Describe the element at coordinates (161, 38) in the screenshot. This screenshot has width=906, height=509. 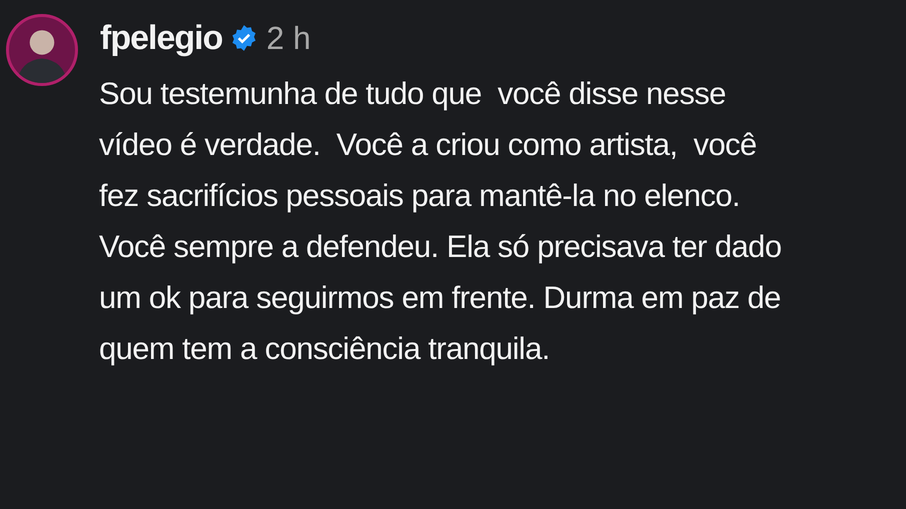
I see `username: fpelegio` at that location.